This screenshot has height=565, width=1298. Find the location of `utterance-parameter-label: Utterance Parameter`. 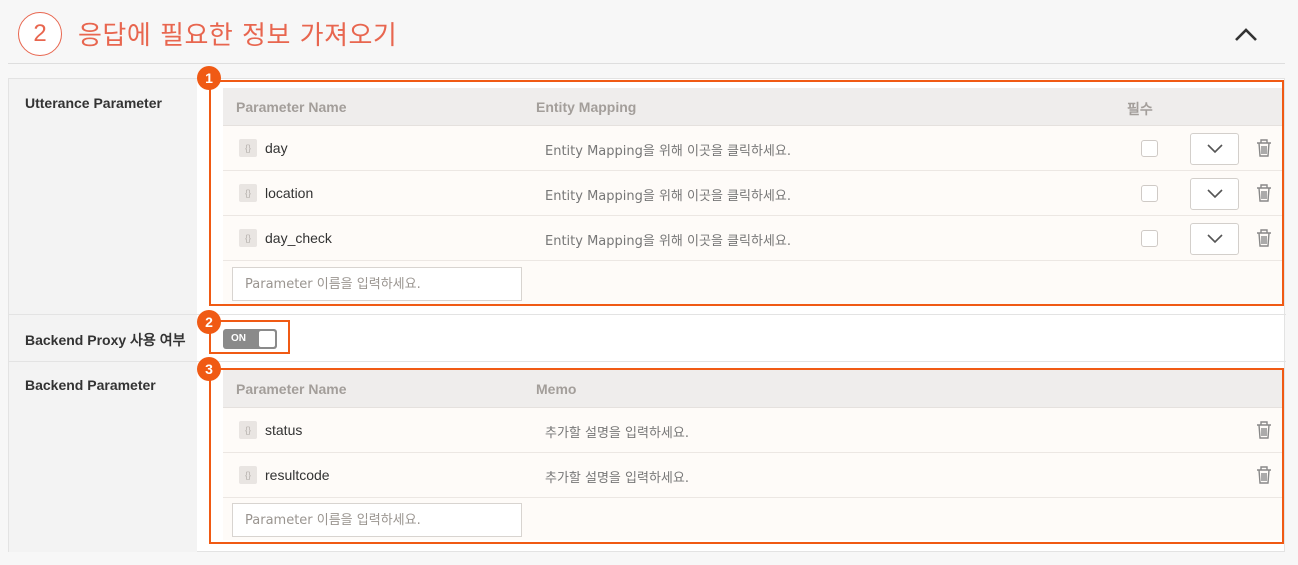

utterance-parameter-label: Utterance Parameter is located at coordinates (93, 103).